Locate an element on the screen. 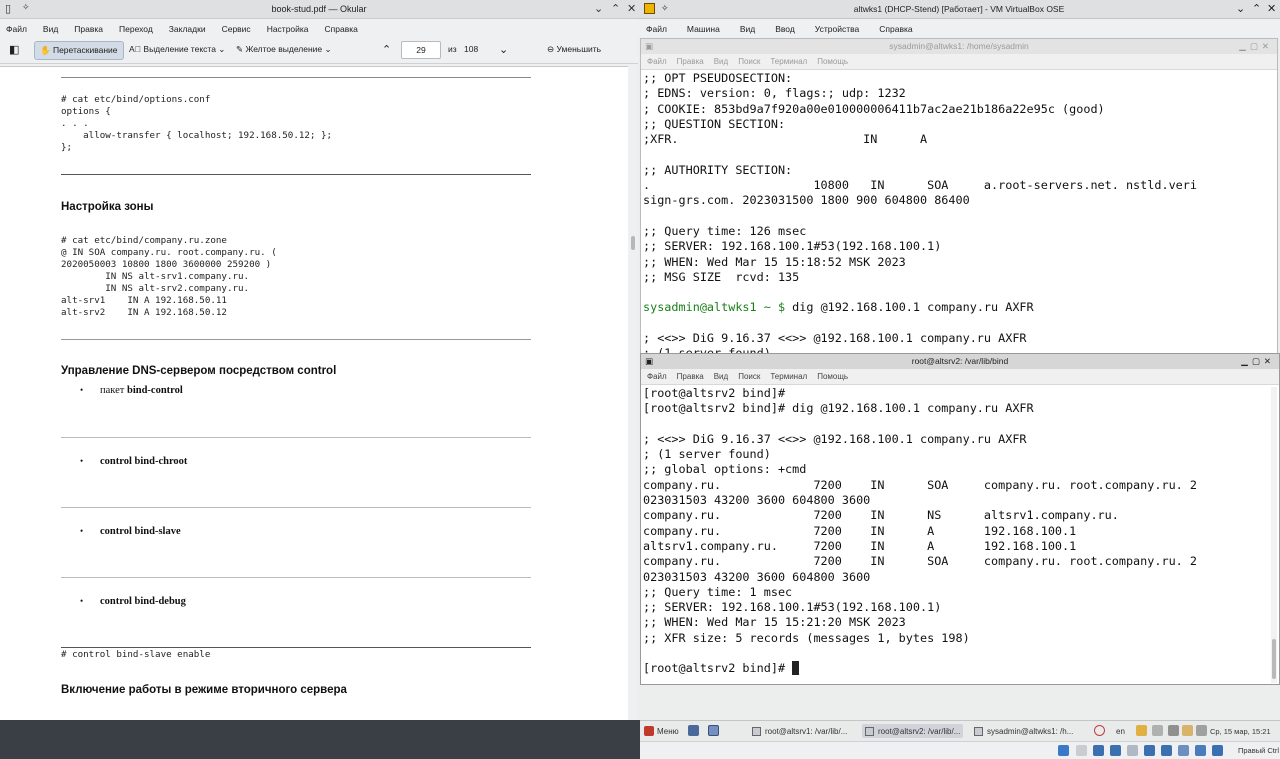 Image resolution: width=1280 pixels, height=759 pixels. menu-help: Справка is located at coordinates (341, 29).